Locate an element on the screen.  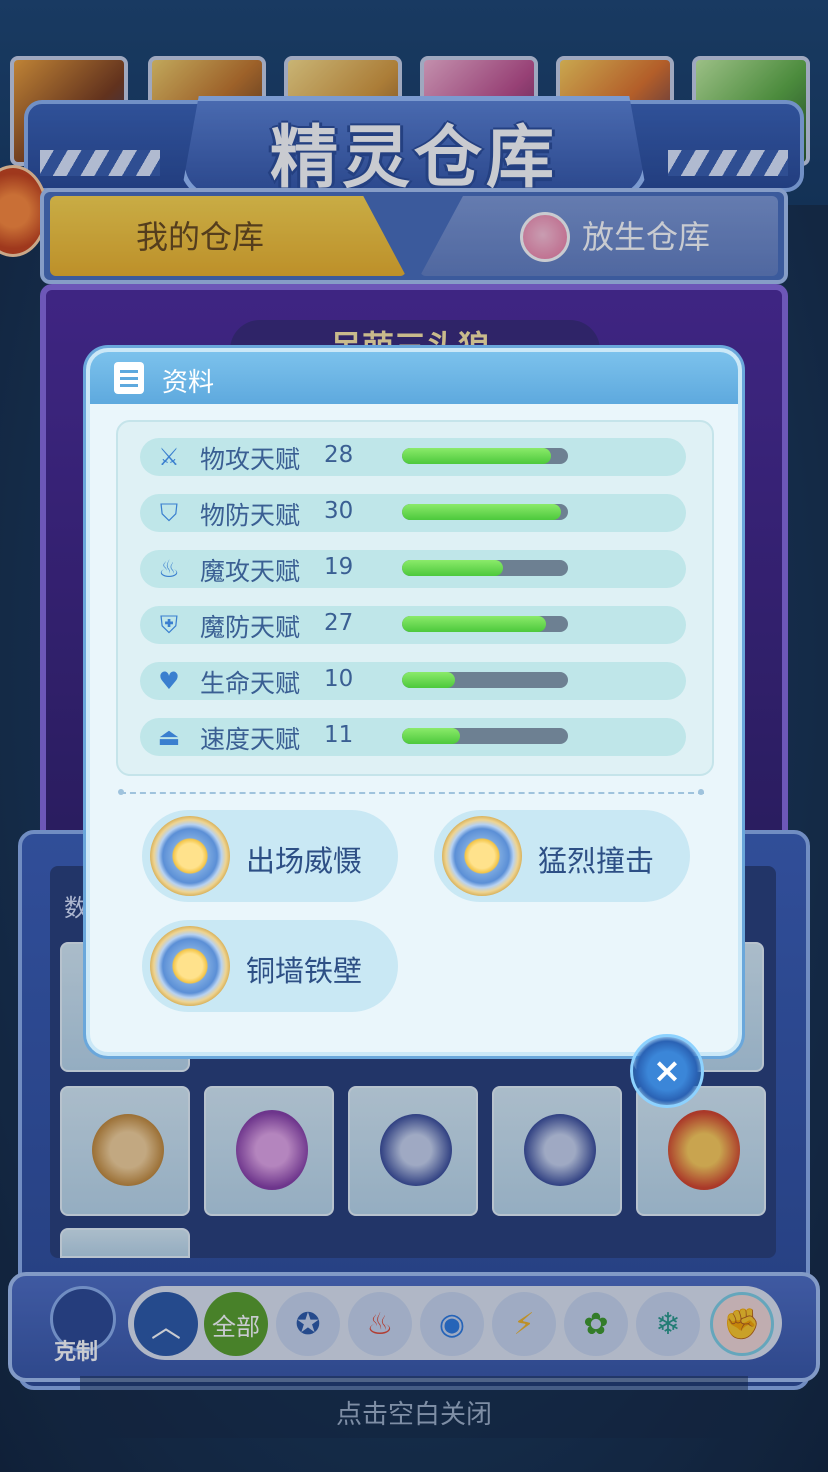
skill-item: 猛烈撞击 is located at coordinates (562, 856).